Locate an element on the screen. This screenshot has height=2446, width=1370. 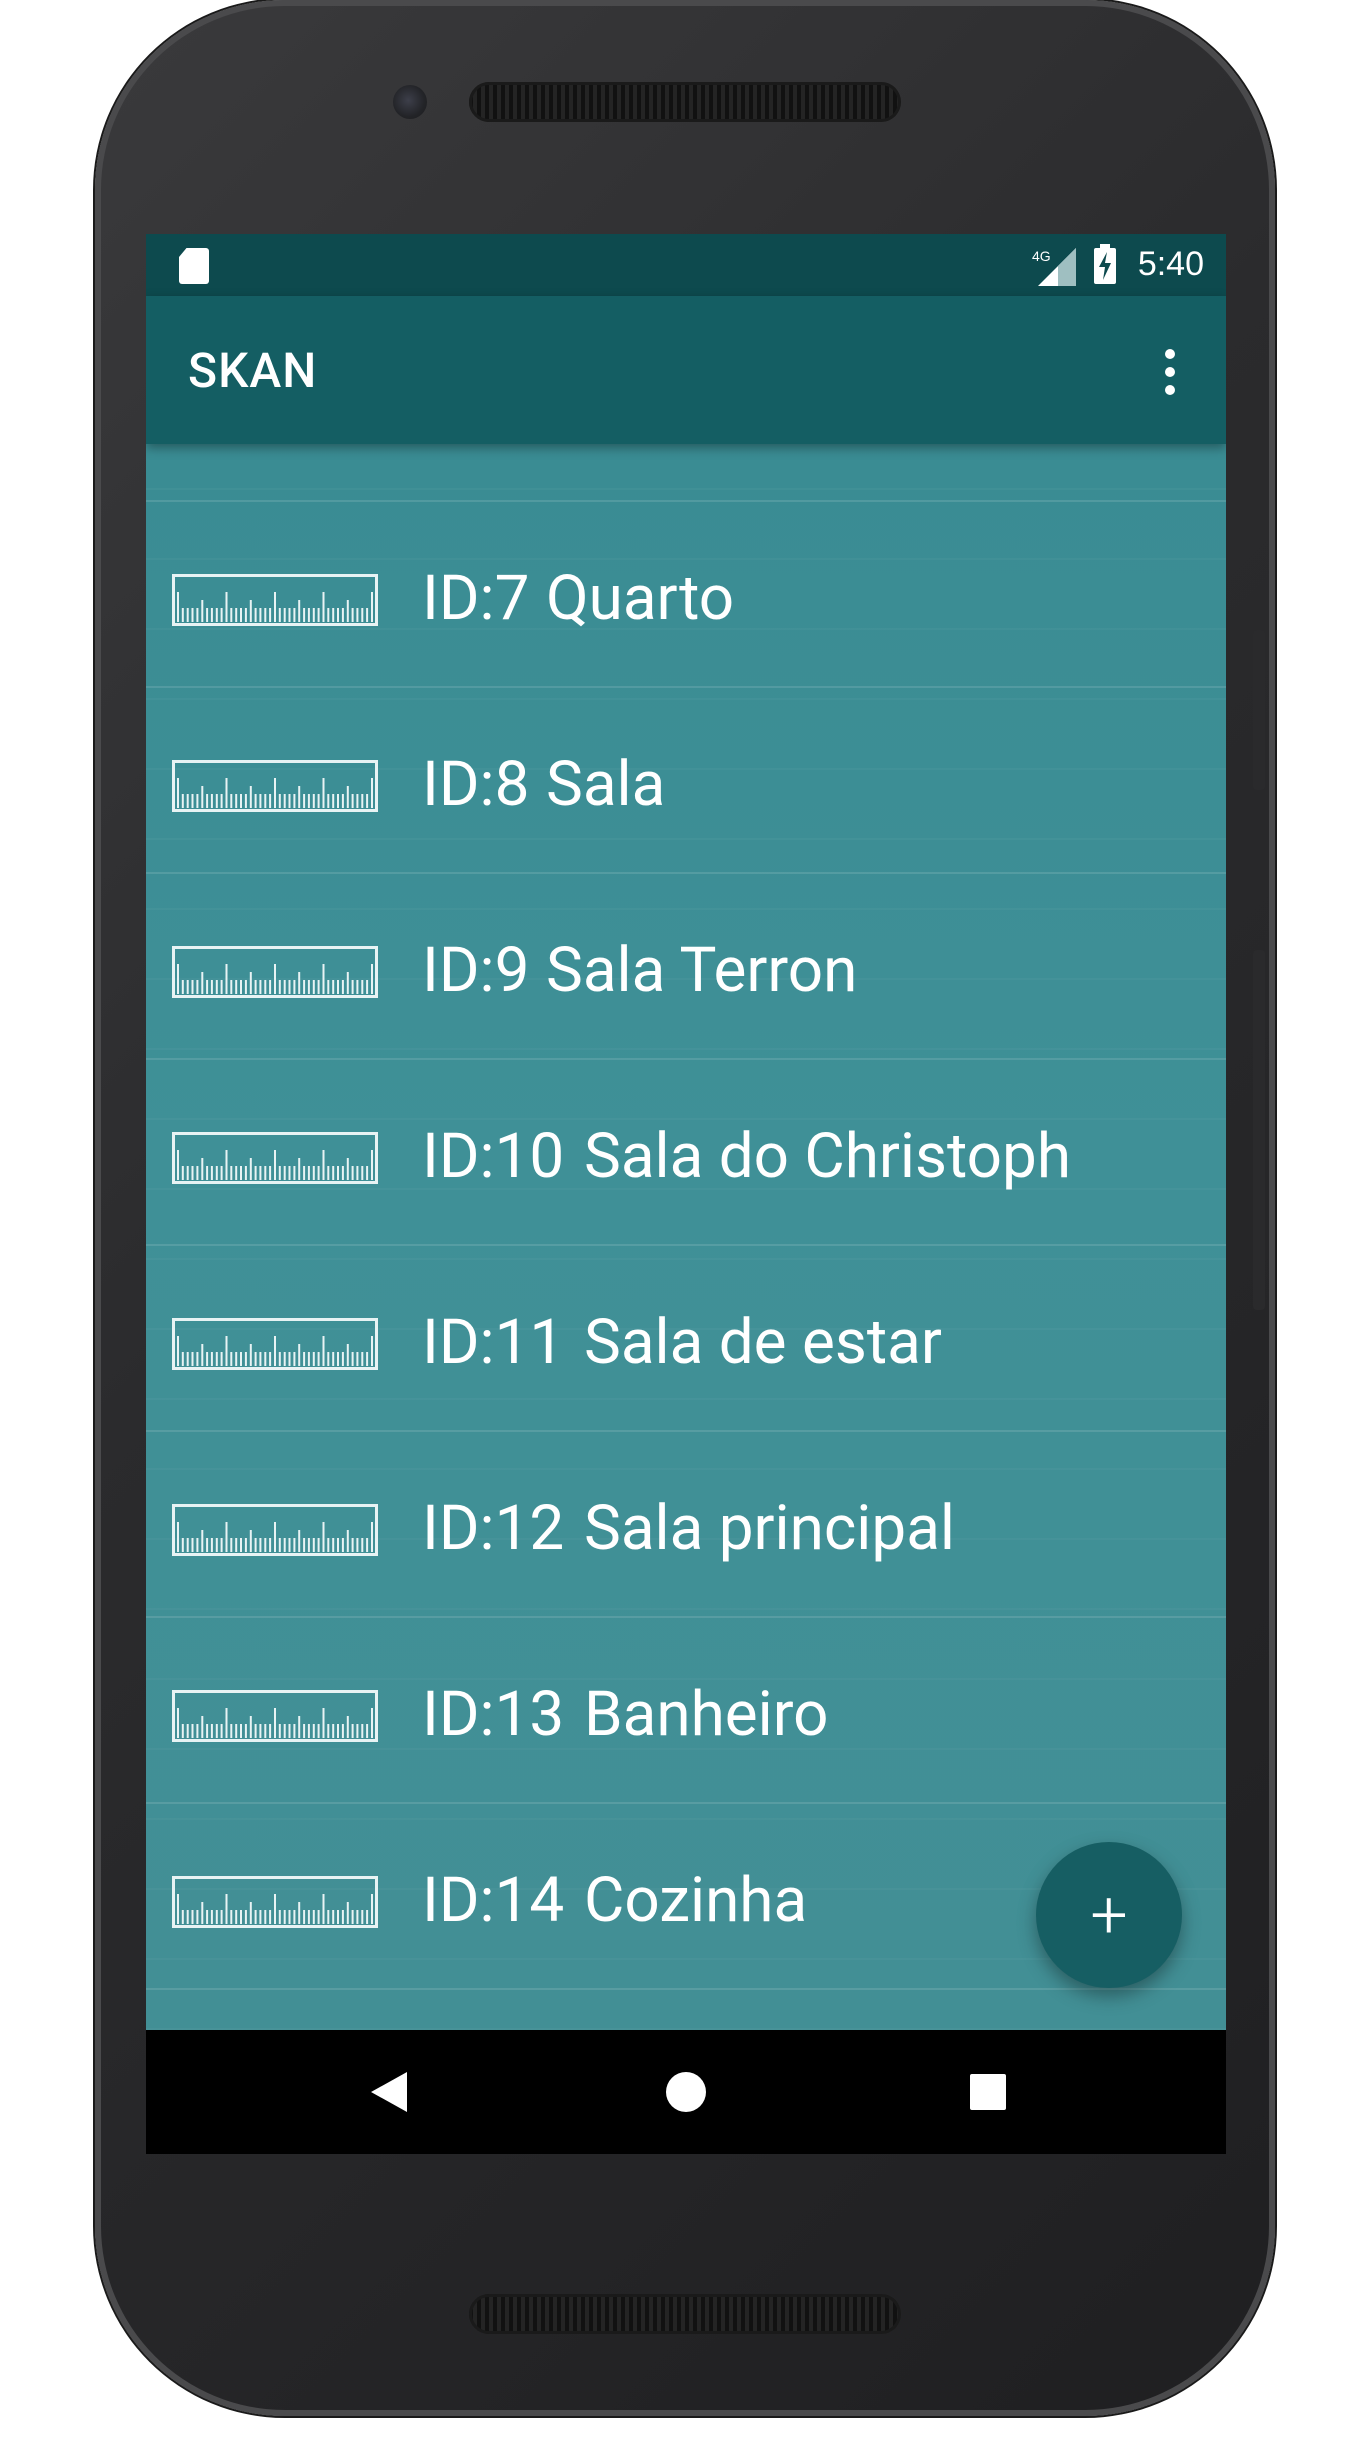
list-item: ID:9 Sala Terron is located at coordinates (686, 967).